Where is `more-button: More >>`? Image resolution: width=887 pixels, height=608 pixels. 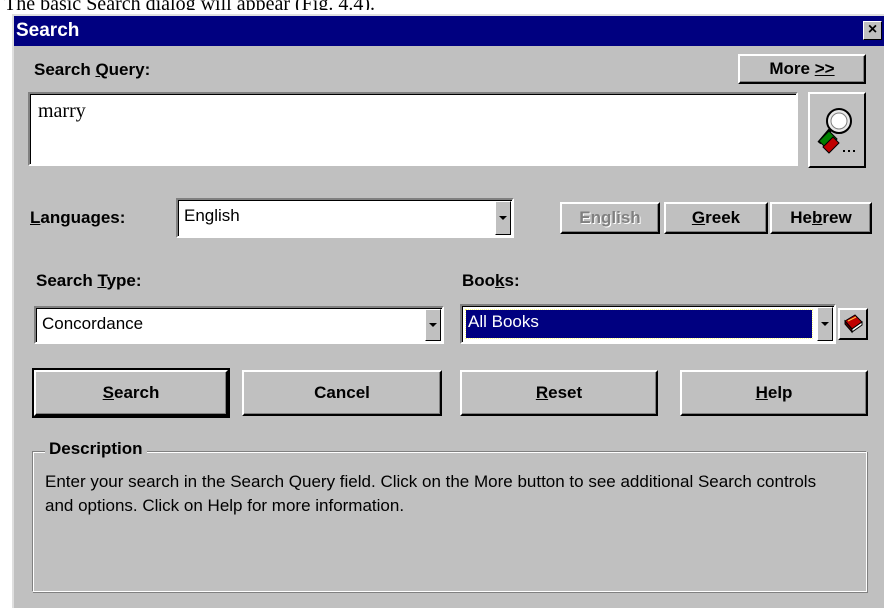 more-button: More >> is located at coordinates (802, 69).